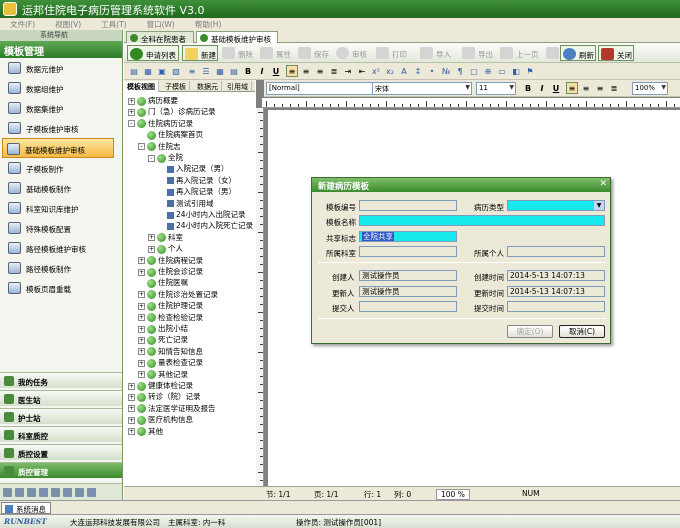  What do you see at coordinates (170, 272) in the screenshot?
I see `tree-node: + 住院会诊记录` at bounding box center [170, 272].